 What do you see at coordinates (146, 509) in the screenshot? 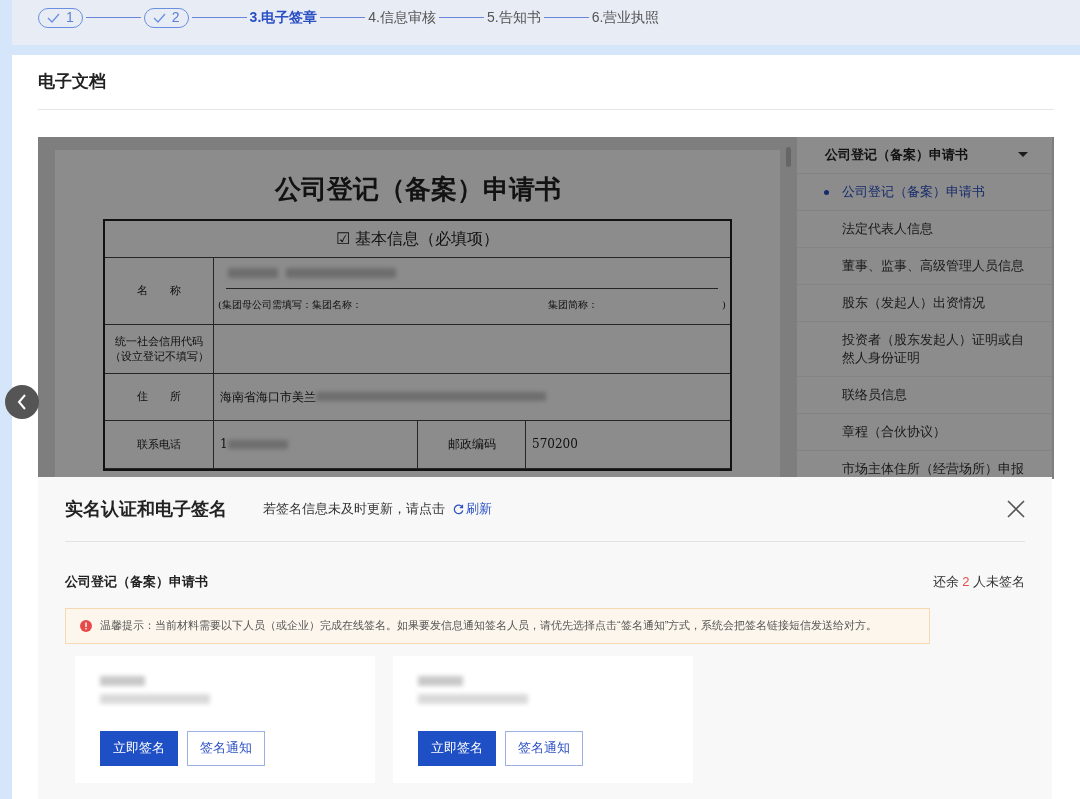
I see `panel-title: 实名认证和电子签名` at bounding box center [146, 509].